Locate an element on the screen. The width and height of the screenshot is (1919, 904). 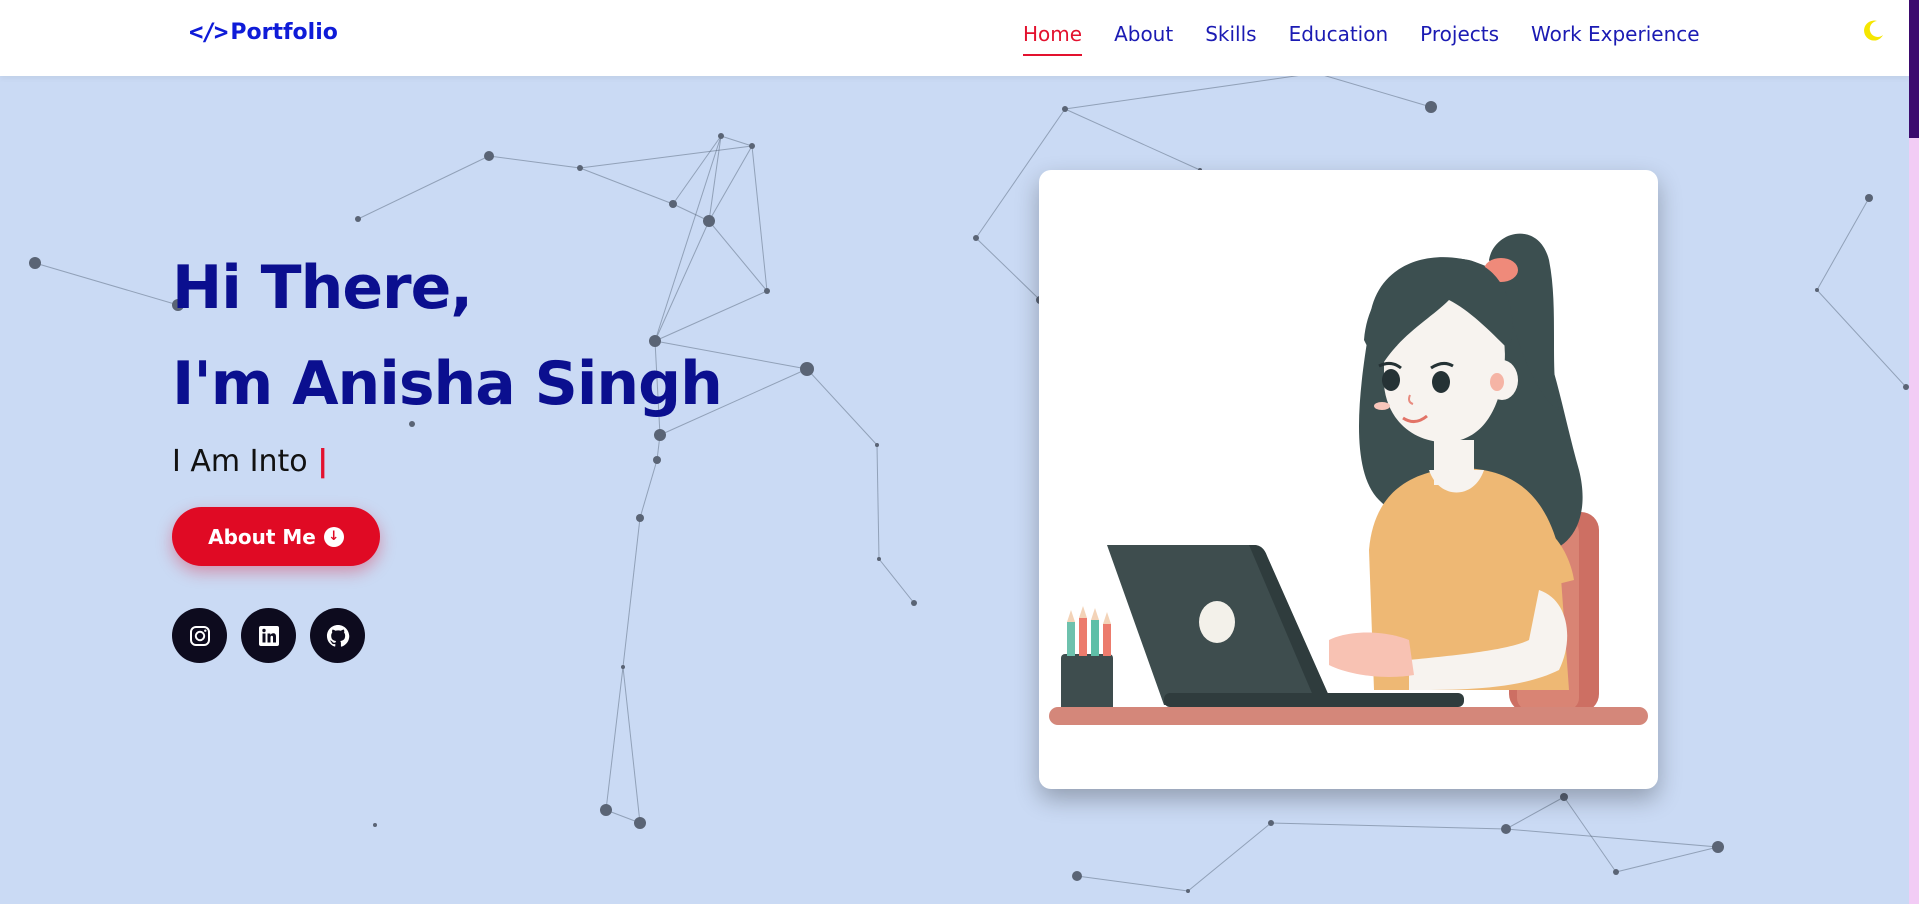
hero-text: Hi There, I'm Anisha Singh I Am Into | is located at coordinates (447, 359).